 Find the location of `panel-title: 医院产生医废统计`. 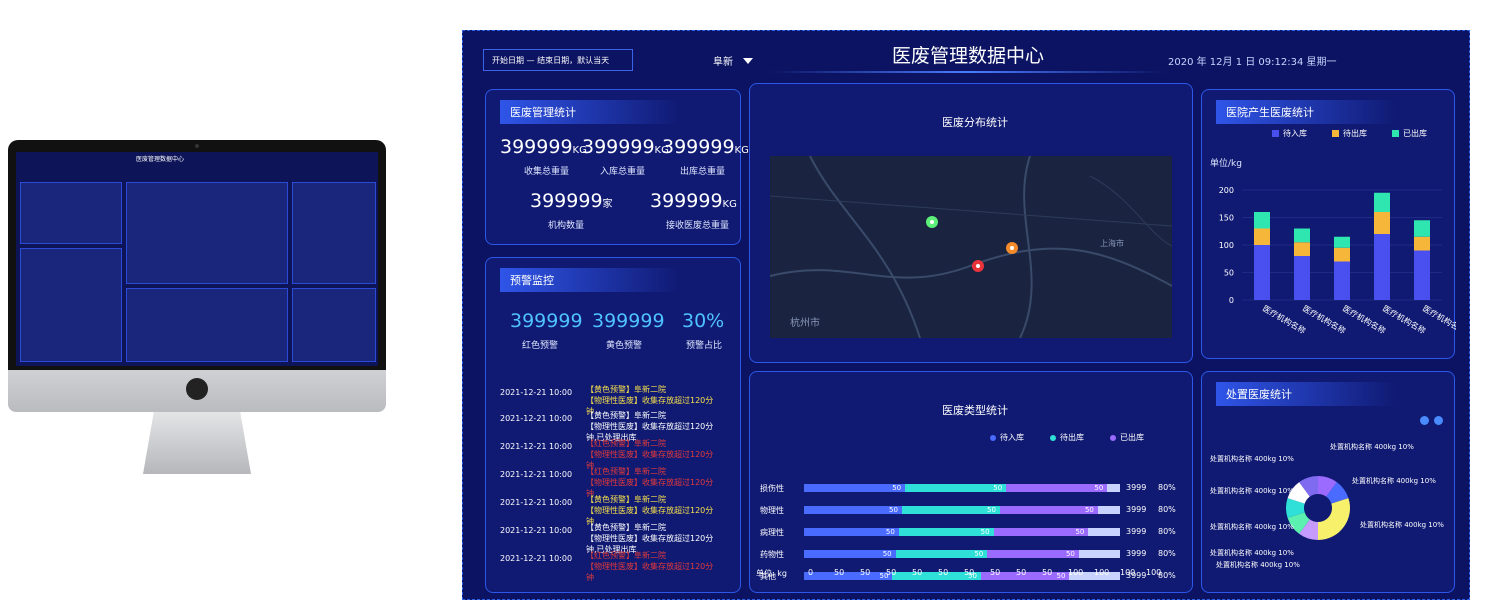

panel-title: 医院产生医废统计 is located at coordinates (1306, 112).